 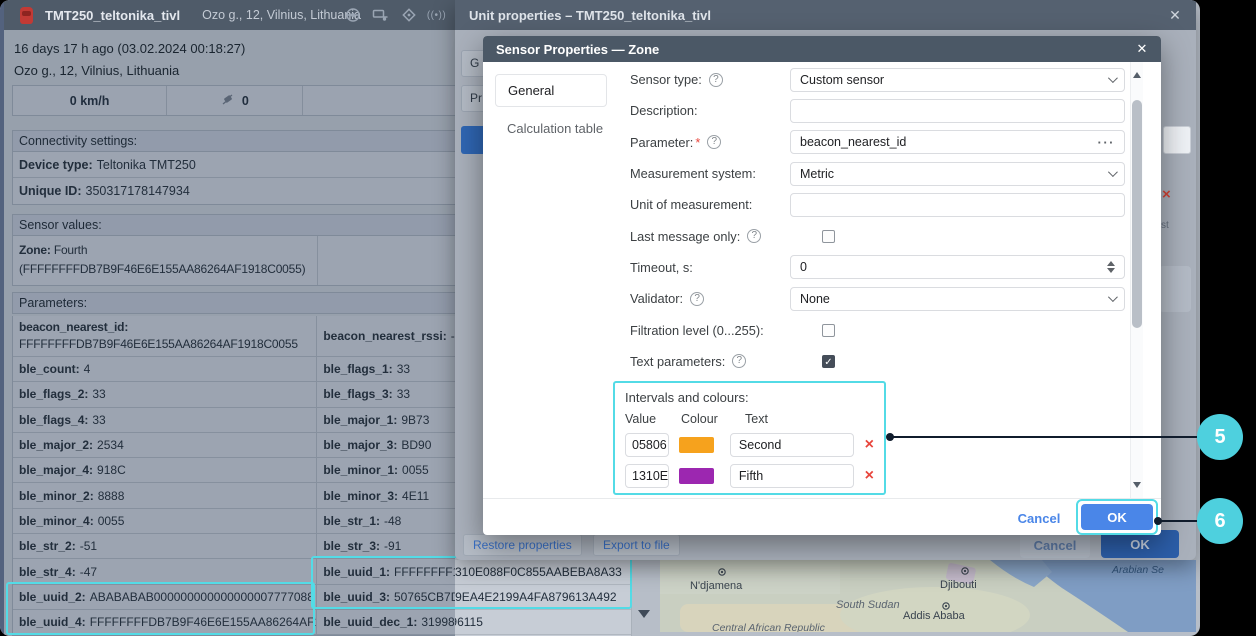 I want to click on parameter-cell: beacon_nearest_rssi:-4, so click(x=389, y=336).